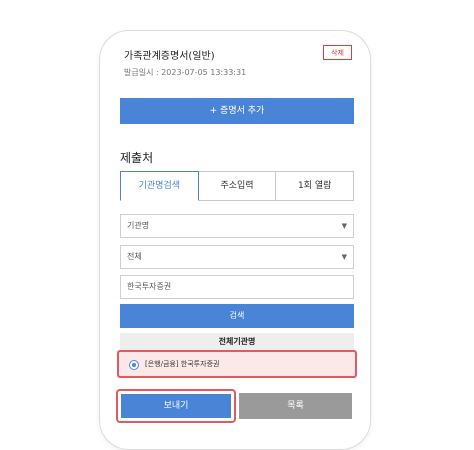 The height and width of the screenshot is (450, 474). What do you see at coordinates (237, 342) in the screenshot?
I see `results-header: 전체기관명` at bounding box center [237, 342].